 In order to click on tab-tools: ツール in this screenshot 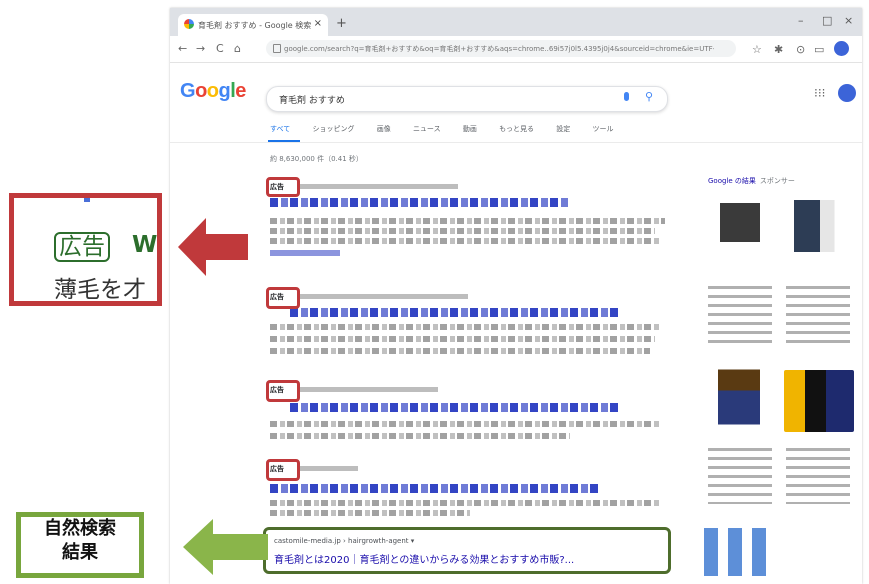, I will do `click(603, 129)`.